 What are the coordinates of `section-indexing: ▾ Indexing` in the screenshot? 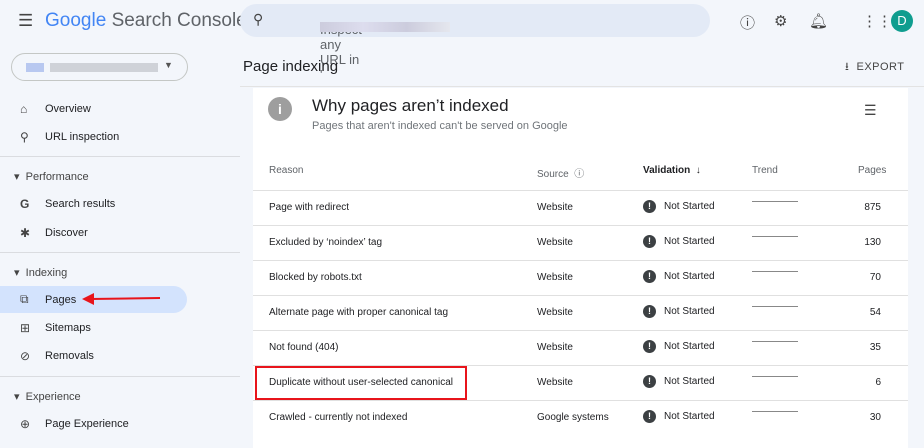 It's located at (40, 272).